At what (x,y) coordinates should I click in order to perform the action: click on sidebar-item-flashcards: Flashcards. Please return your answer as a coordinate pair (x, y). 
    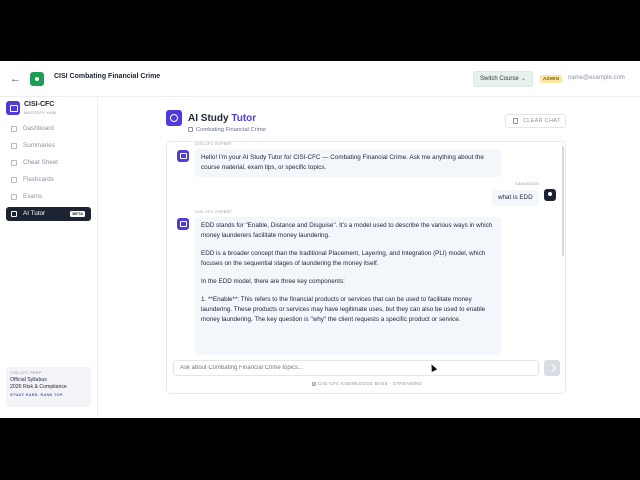
    Looking at the image, I should click on (48, 180).